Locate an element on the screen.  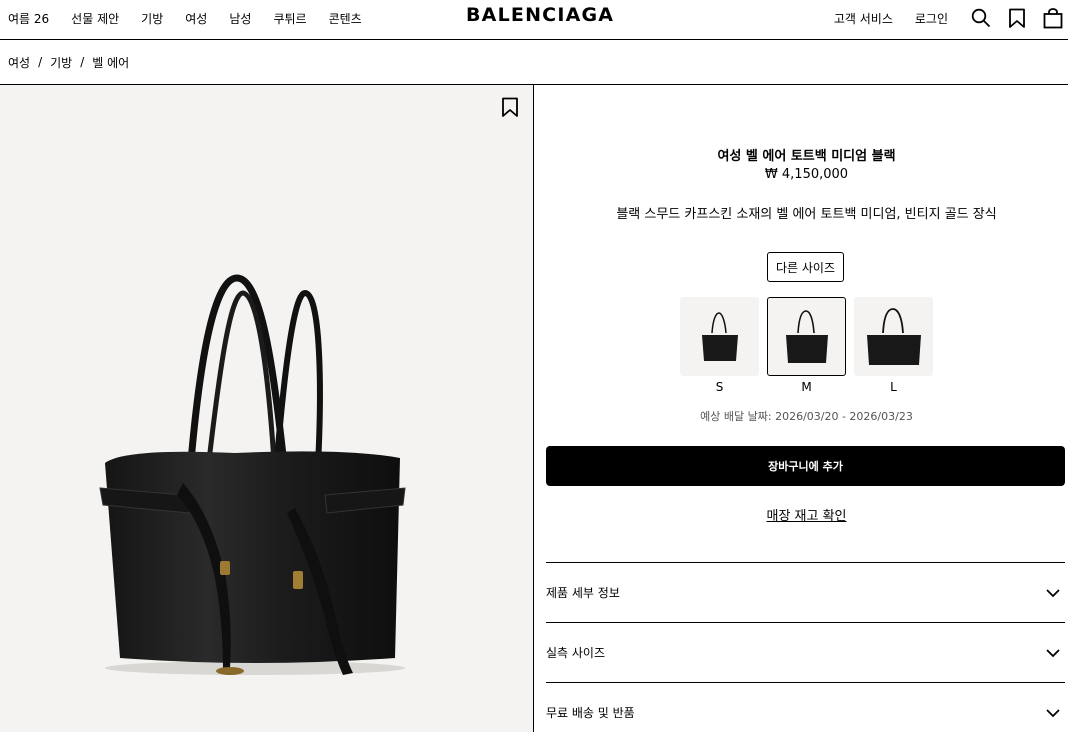
nav-item-women: 여성 is located at coordinates (196, 18).